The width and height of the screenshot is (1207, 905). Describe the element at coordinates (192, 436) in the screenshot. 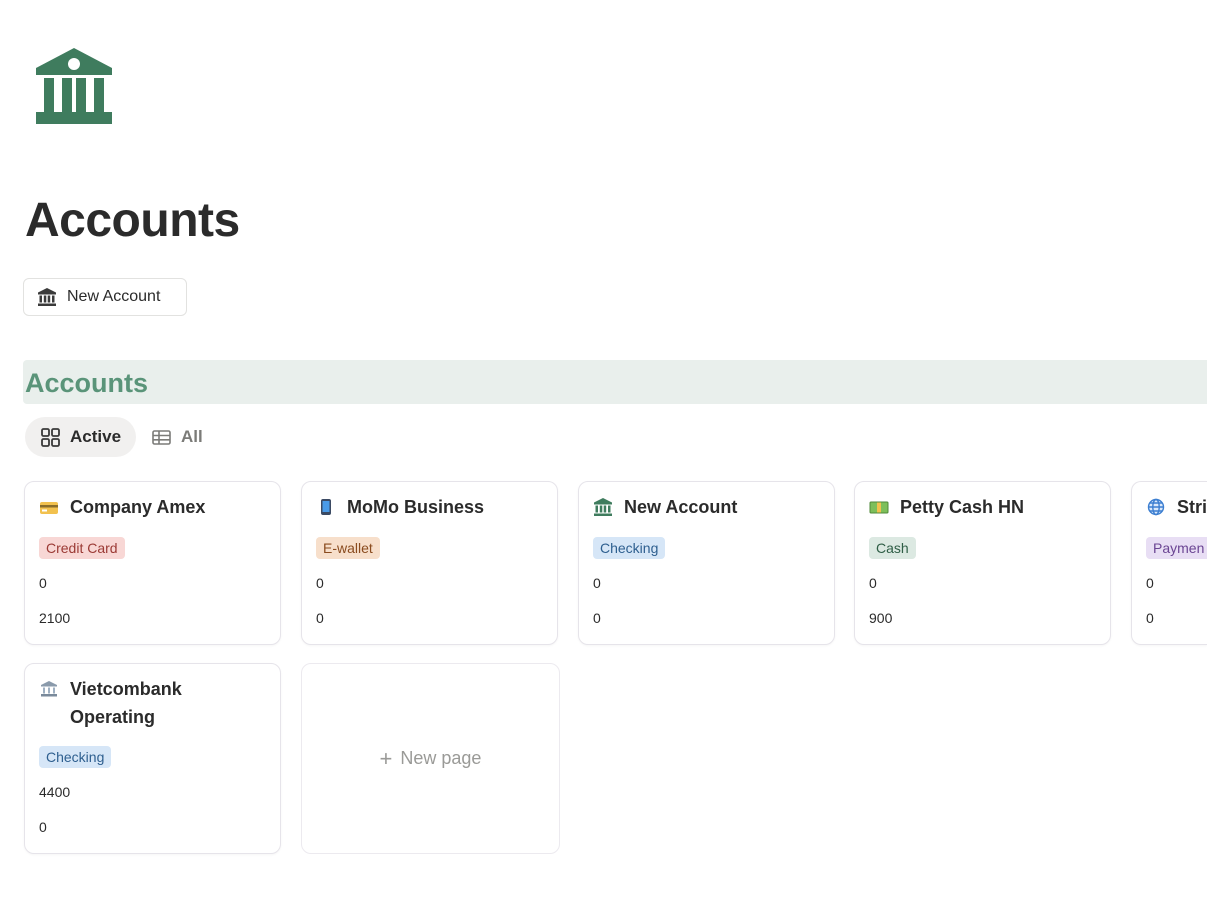

I see `tab-all-label: All` at that location.